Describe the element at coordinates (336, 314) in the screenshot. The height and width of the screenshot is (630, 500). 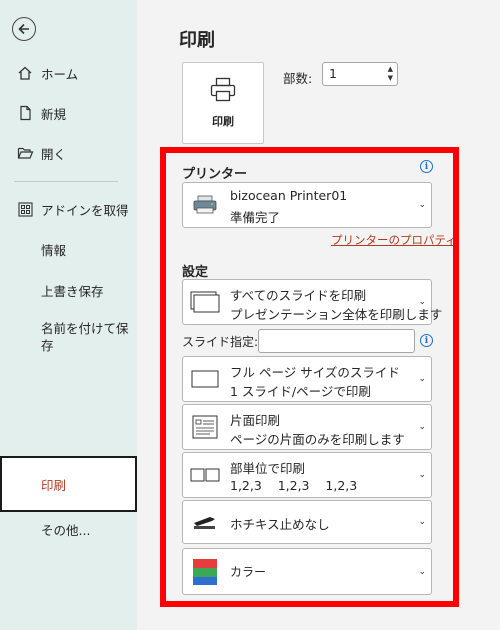
I see `slides-range-subtitle: プレゼンテーション全体を印刷します` at that location.